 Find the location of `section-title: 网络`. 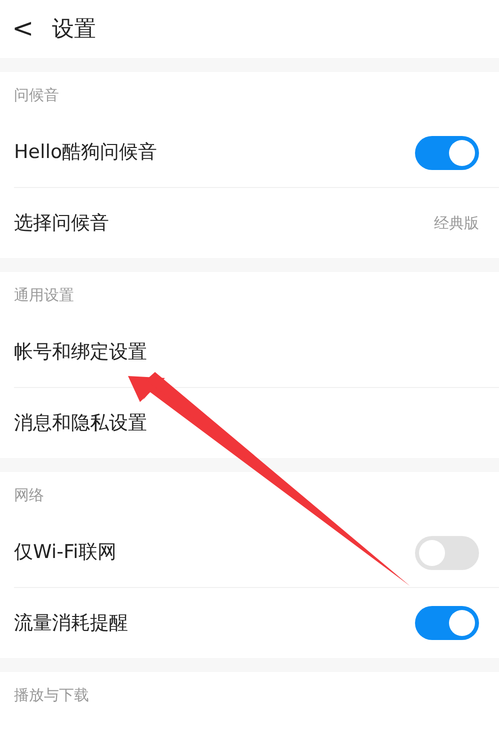

section-title: 网络 is located at coordinates (29, 495).